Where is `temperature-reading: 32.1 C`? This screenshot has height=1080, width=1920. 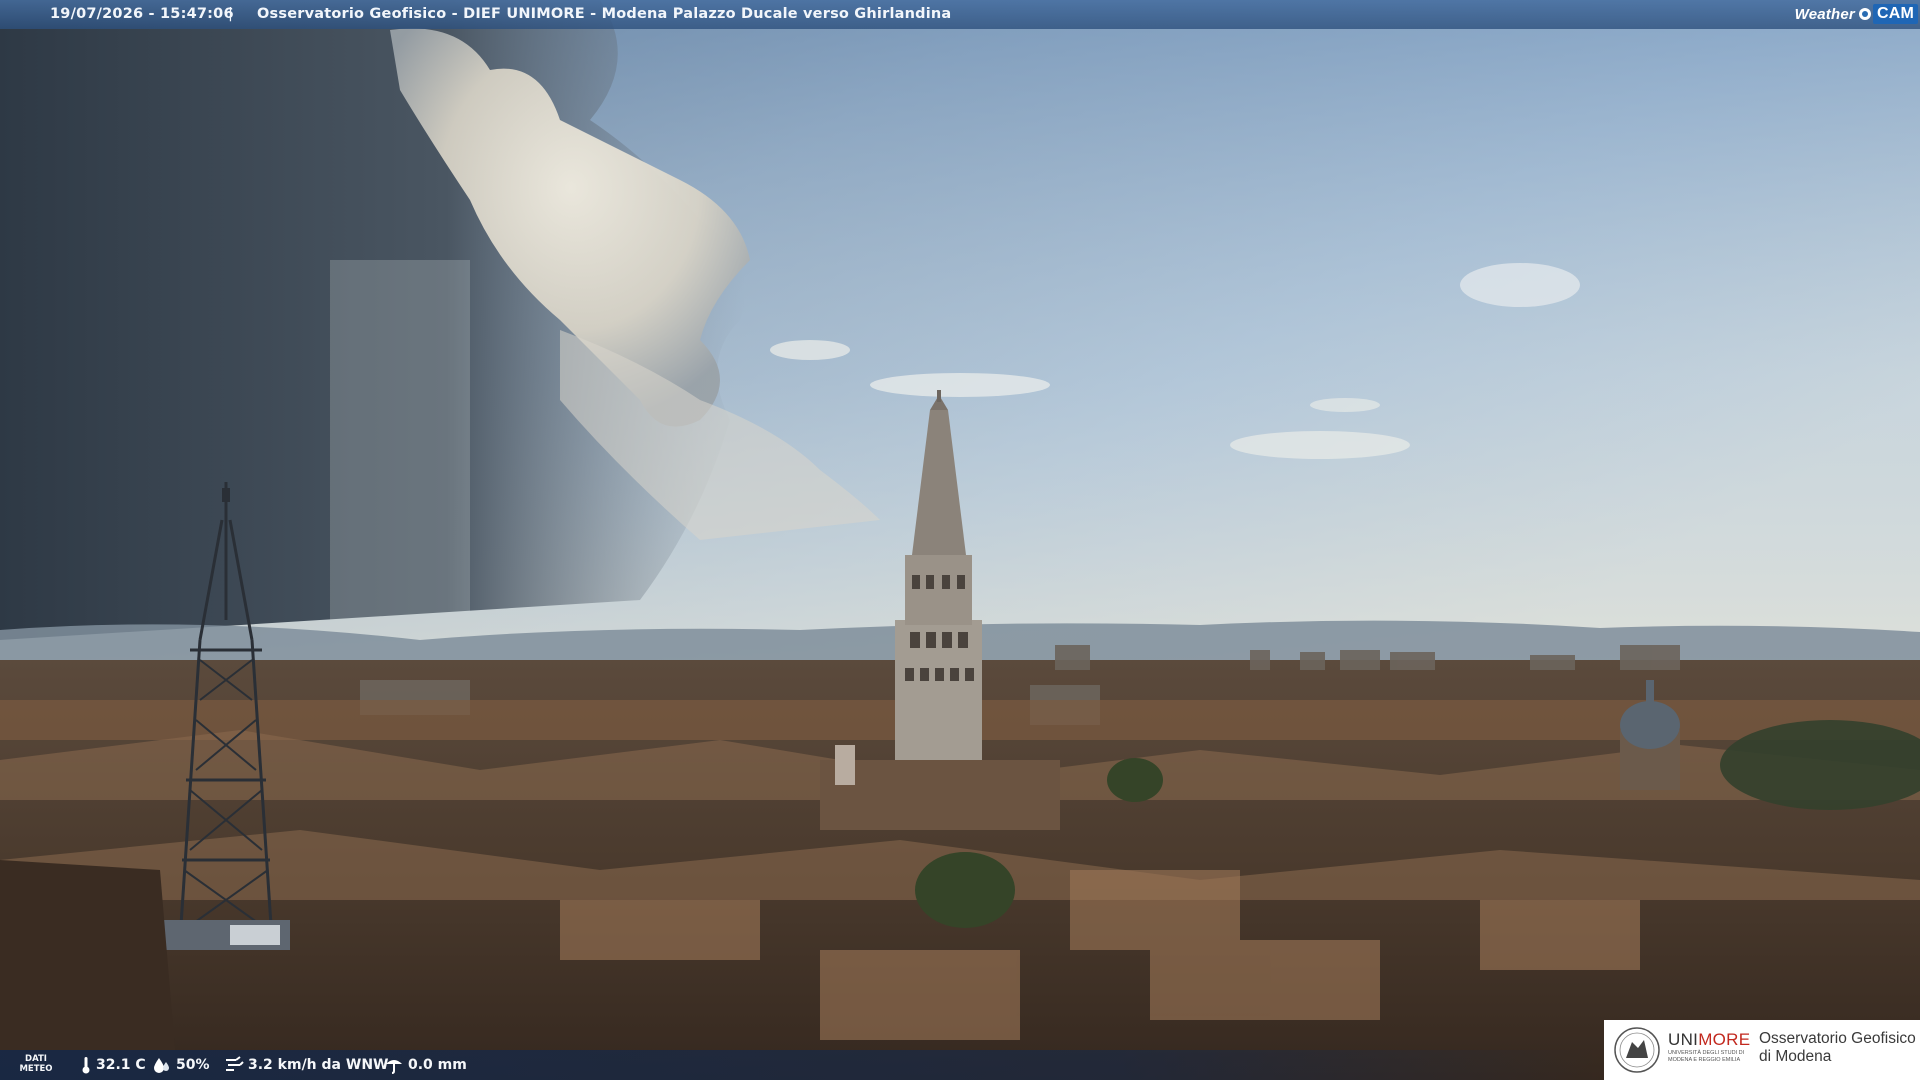 temperature-reading: 32.1 C is located at coordinates (113, 1065).